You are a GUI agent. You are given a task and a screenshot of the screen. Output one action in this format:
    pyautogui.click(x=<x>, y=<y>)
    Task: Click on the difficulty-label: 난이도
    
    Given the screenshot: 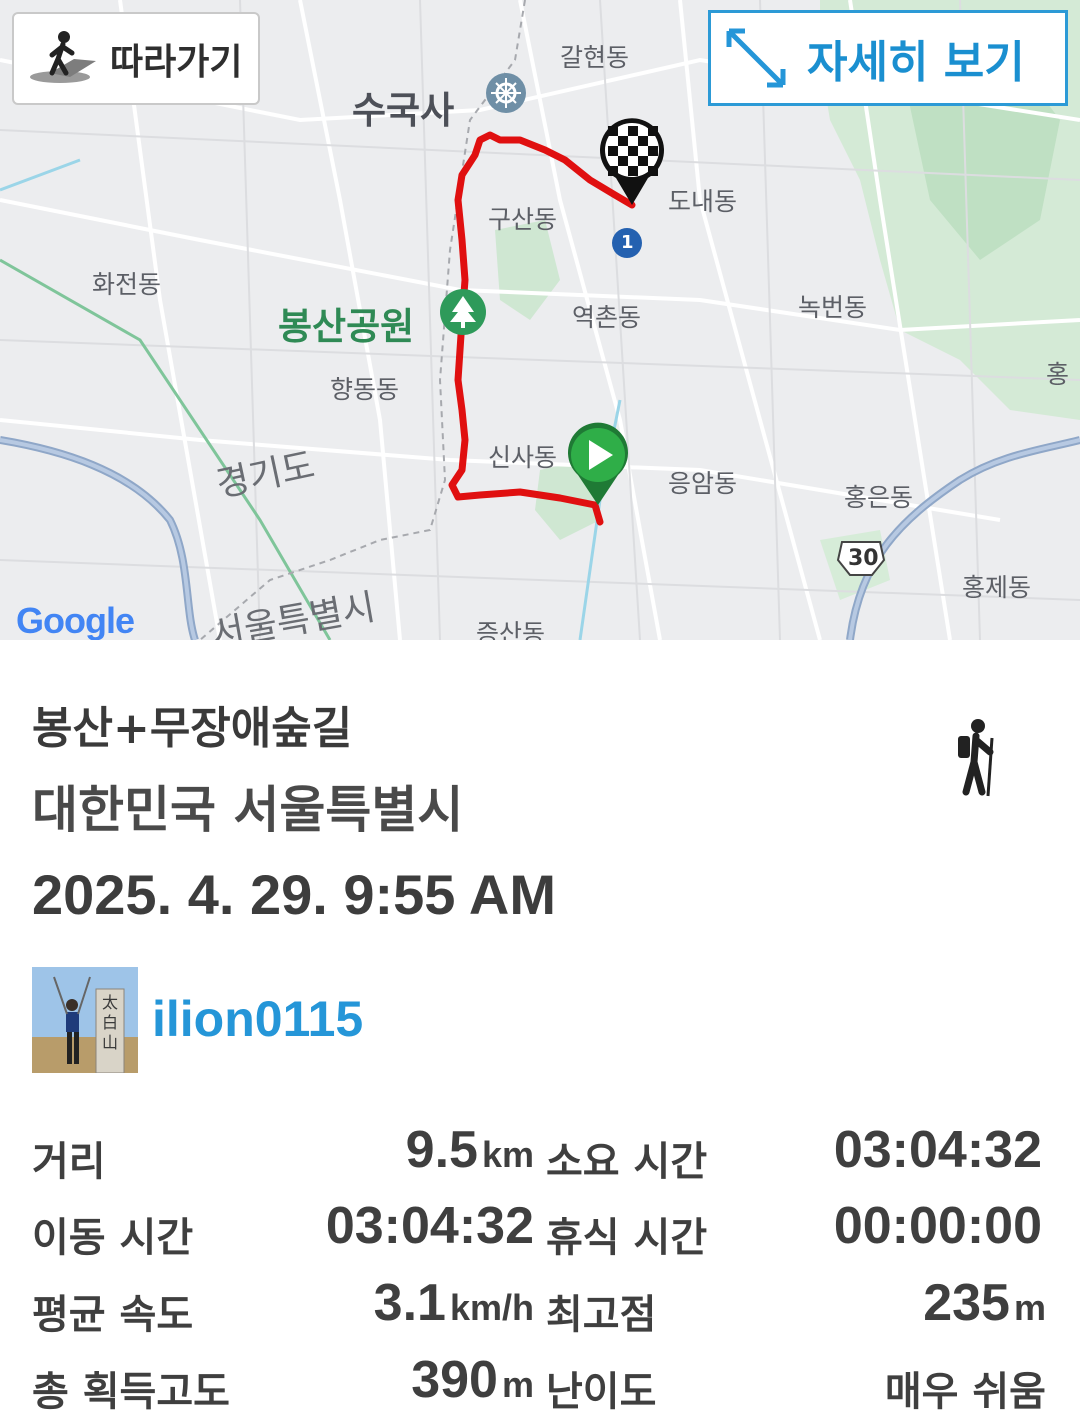 What is the action you would take?
    pyautogui.click(x=601, y=1392)
    